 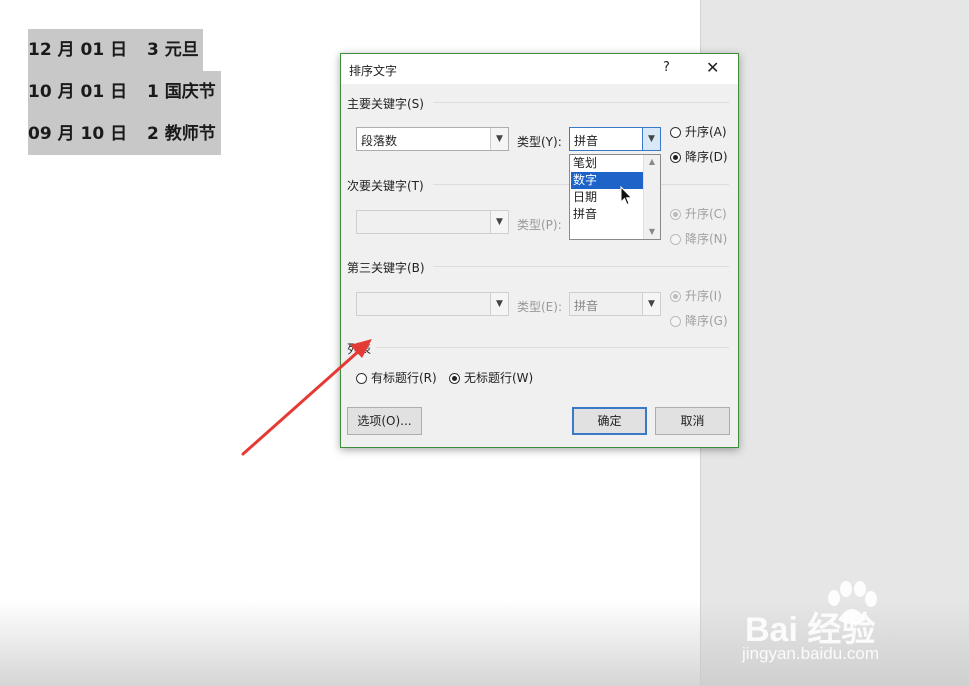 What do you see at coordinates (78, 50) in the screenshot?
I see `line-date: 12 月 01 日` at bounding box center [78, 50].